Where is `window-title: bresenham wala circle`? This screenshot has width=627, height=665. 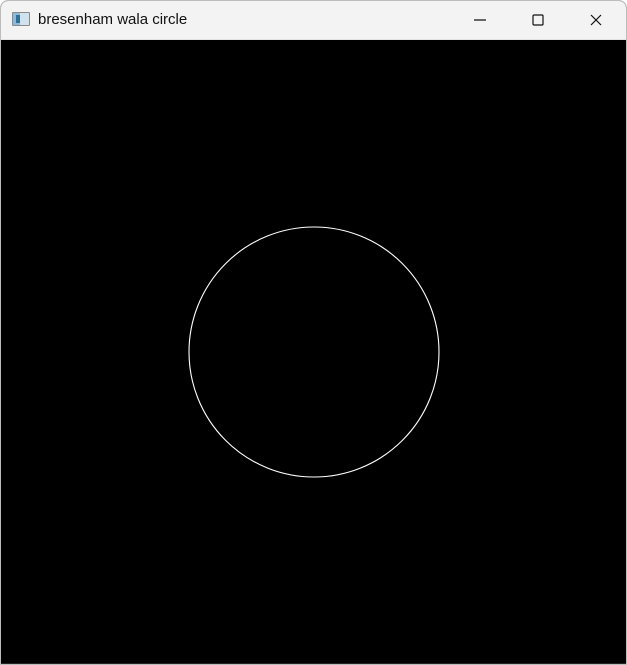
window-title: bresenham wala circle is located at coordinates (113, 19).